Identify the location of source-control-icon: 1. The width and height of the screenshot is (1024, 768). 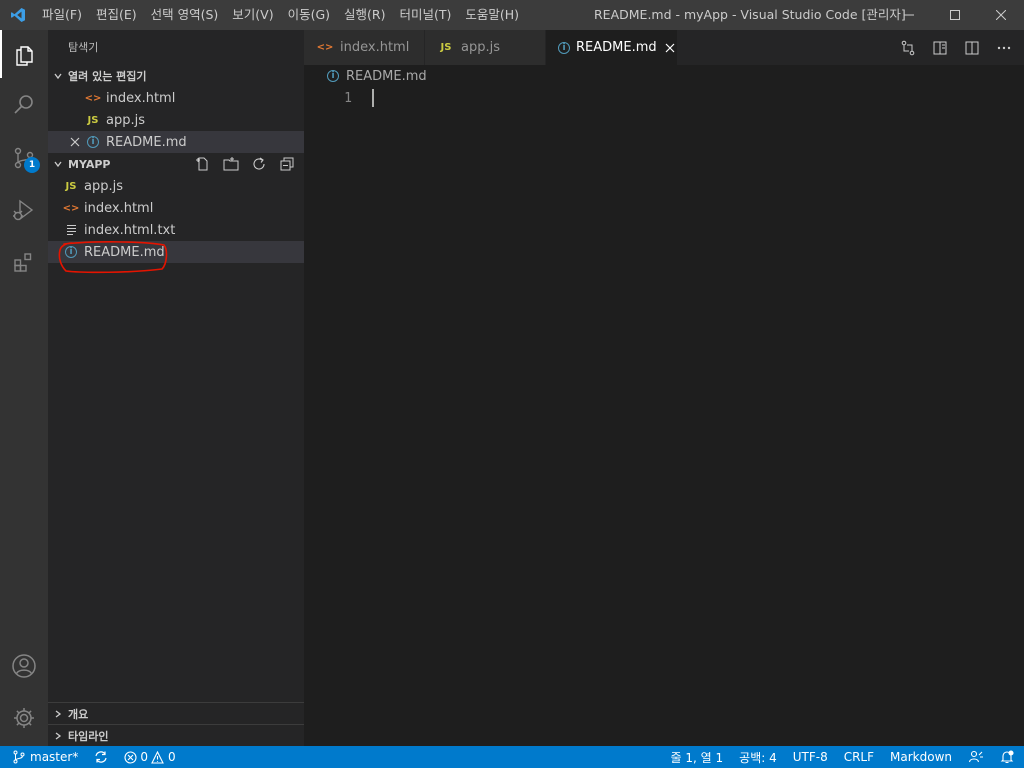
(24, 158).